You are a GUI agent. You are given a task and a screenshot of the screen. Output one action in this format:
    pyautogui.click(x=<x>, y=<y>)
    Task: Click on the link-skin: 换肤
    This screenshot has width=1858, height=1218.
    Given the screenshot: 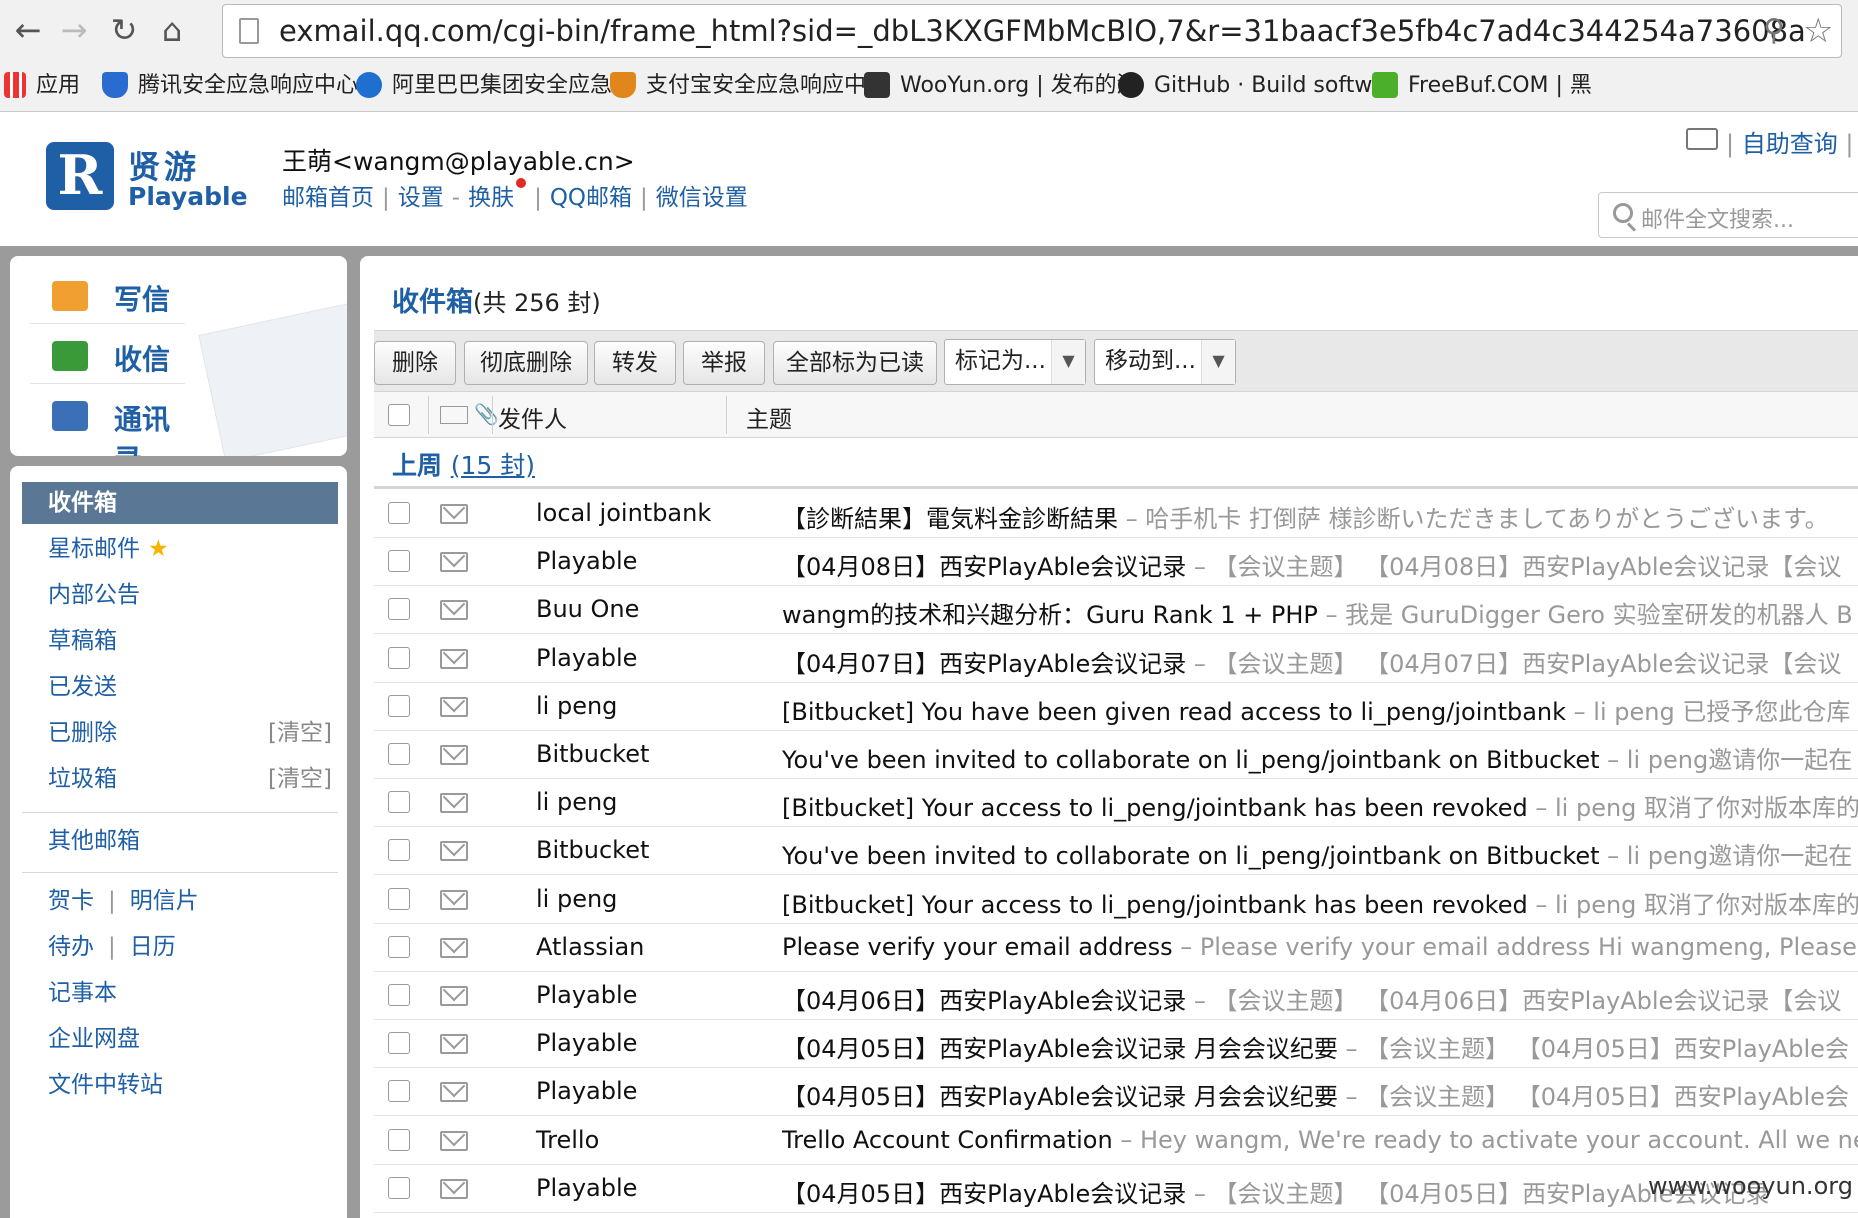 What is the action you would take?
    pyautogui.click(x=491, y=198)
    